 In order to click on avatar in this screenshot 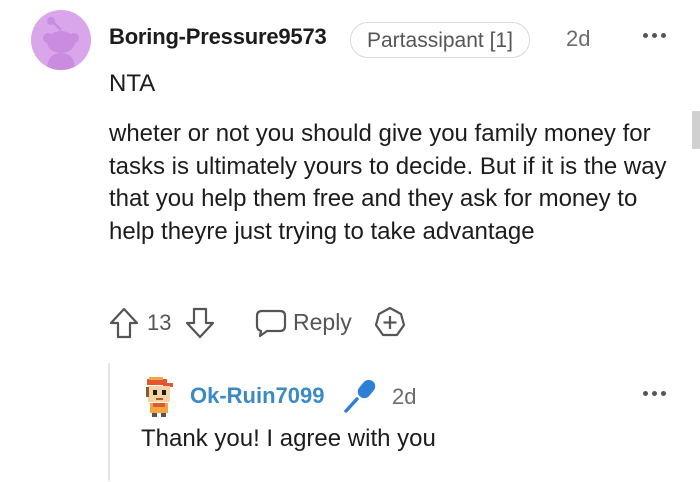, I will do `click(61, 40)`.